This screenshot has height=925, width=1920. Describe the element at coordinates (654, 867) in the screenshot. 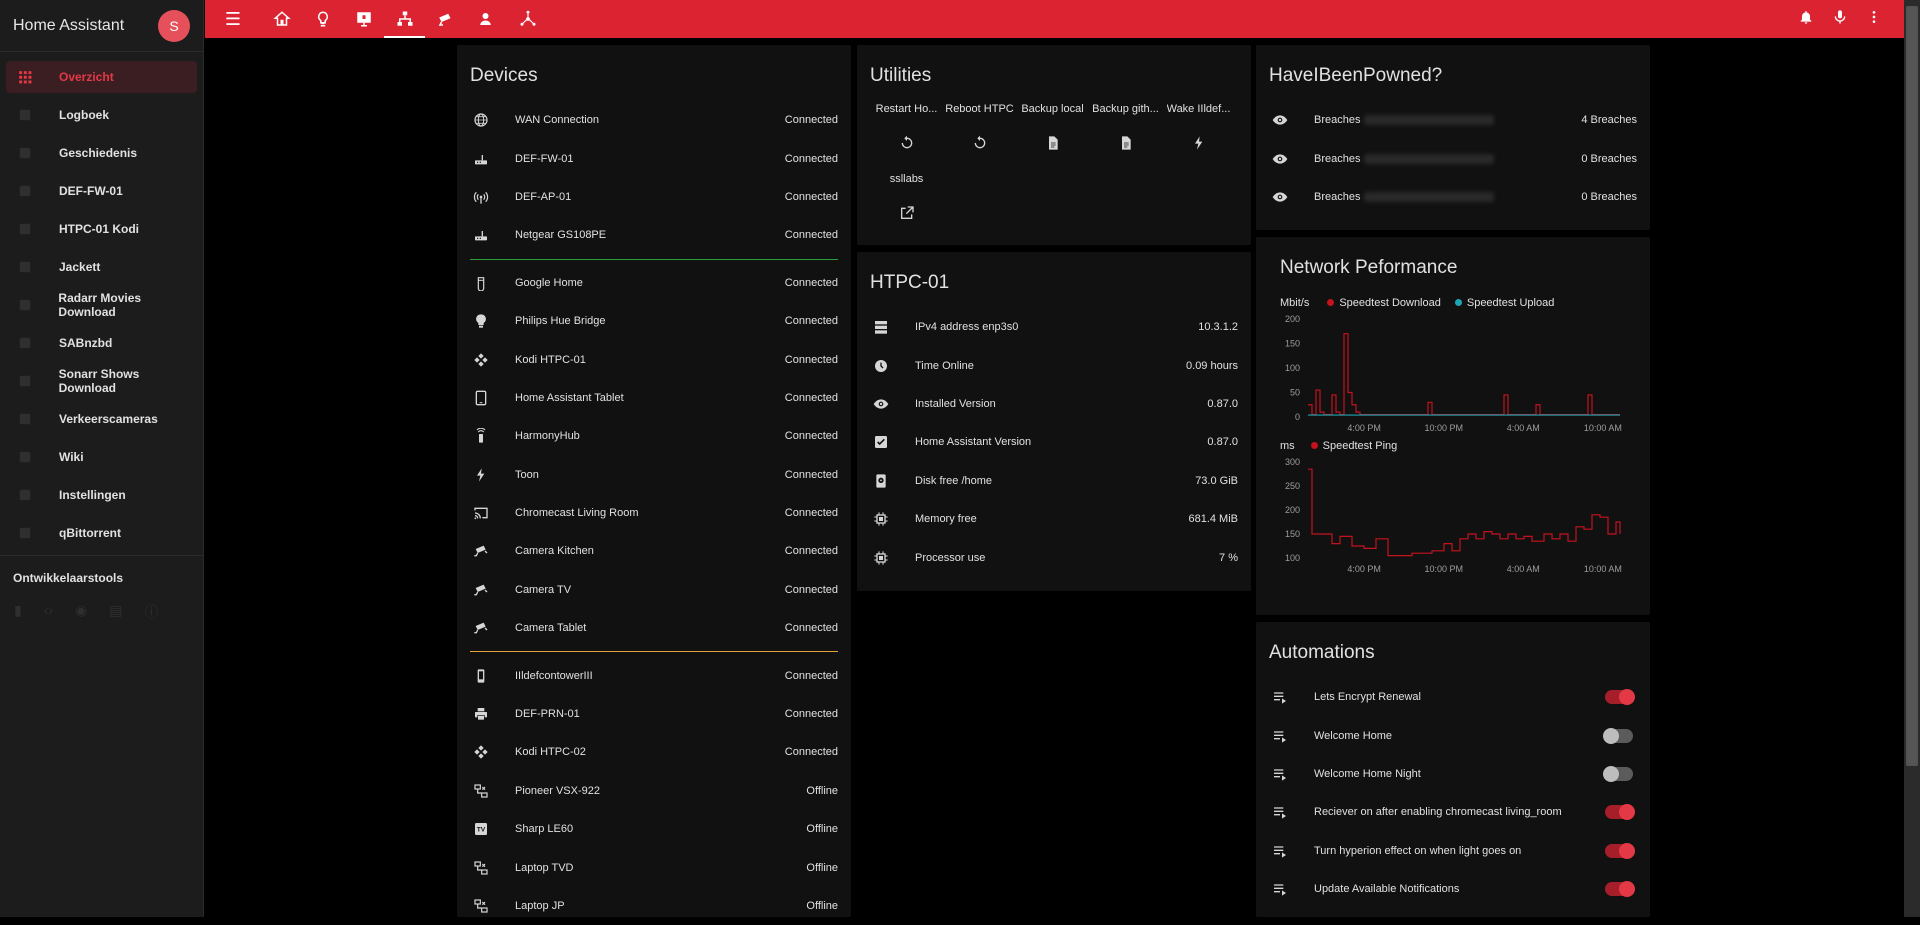

I see `device-row: Laptop TVD Offline` at that location.